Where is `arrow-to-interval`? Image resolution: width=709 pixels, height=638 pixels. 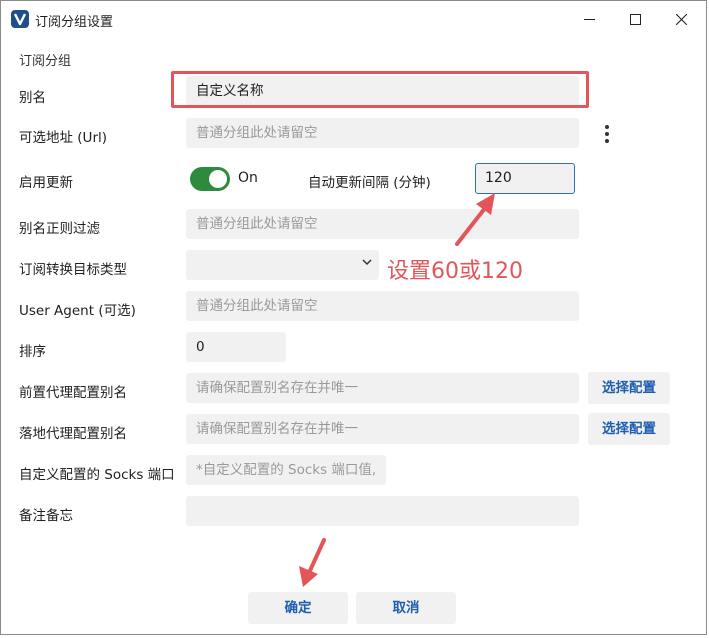 arrow-to-interval is located at coordinates (475, 219).